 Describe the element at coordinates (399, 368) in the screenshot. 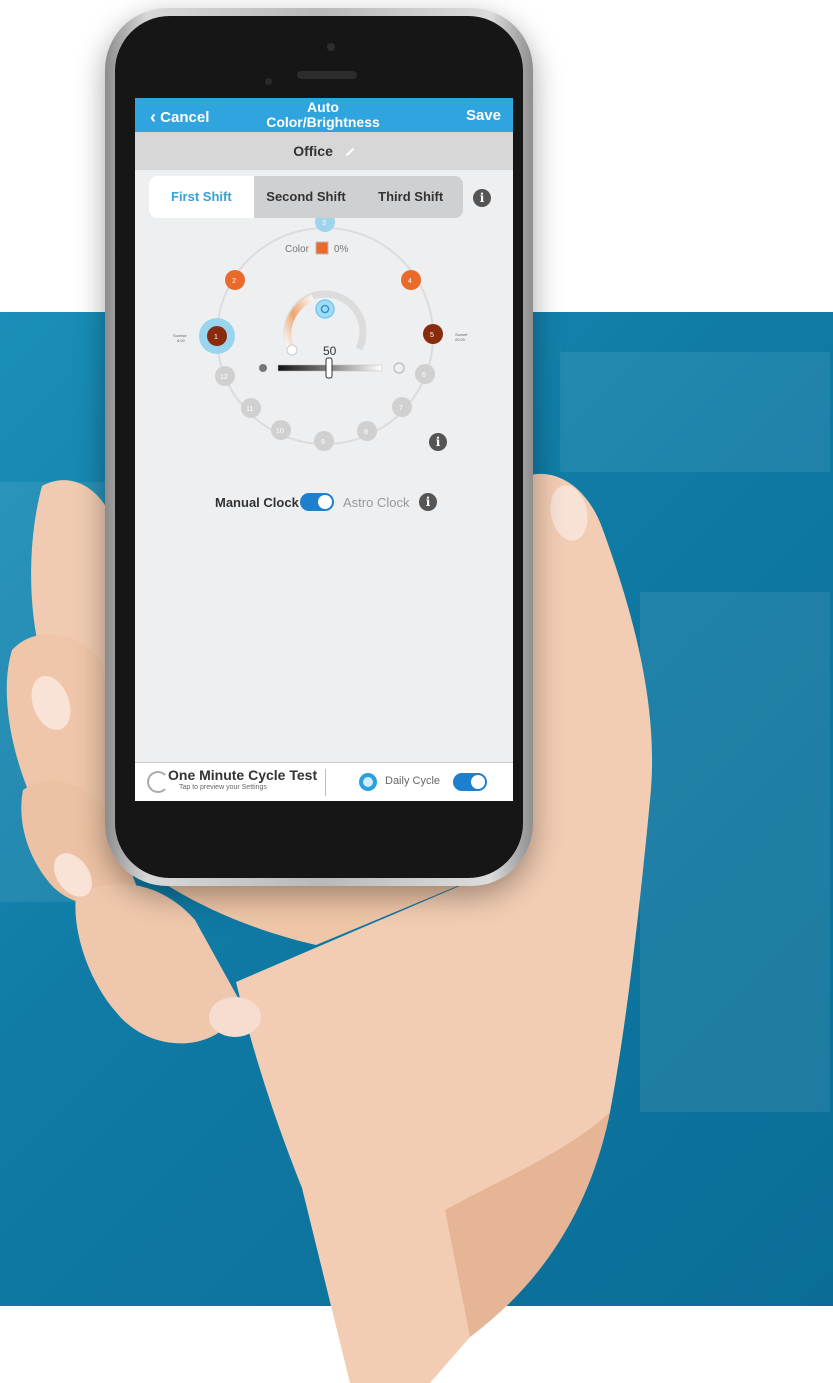

I see `bulb-on-icon` at that location.